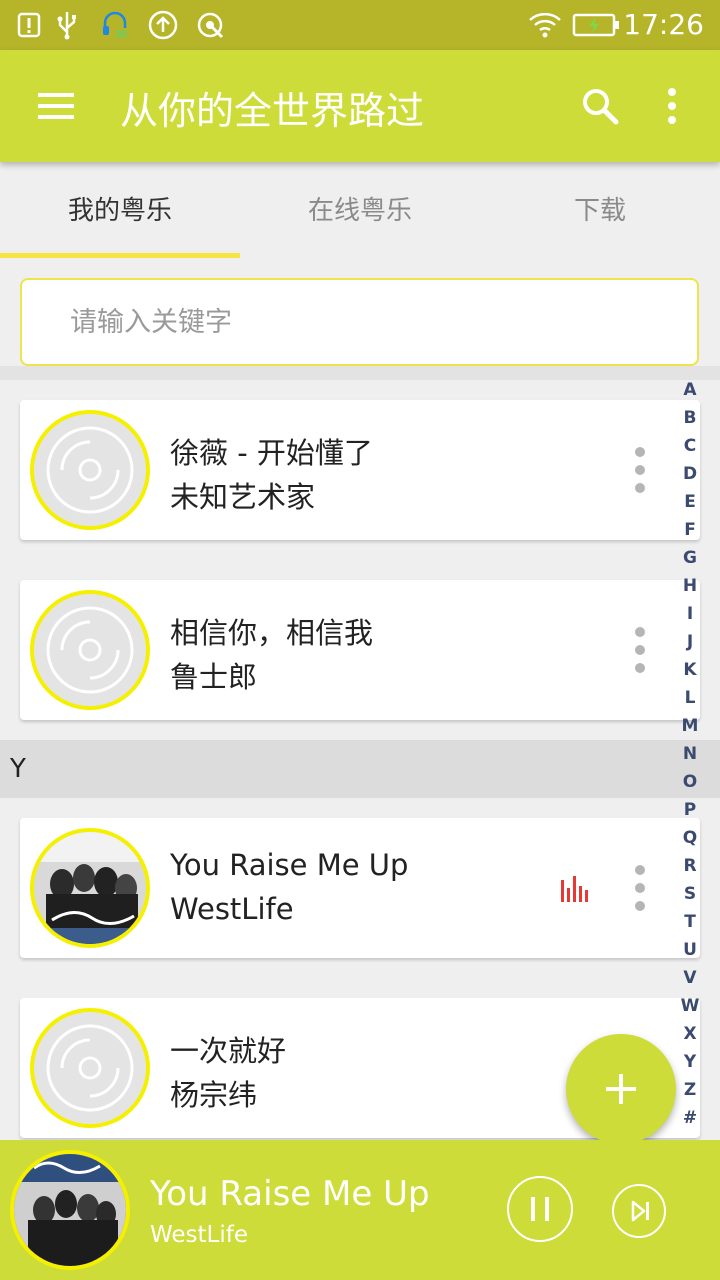 This screenshot has height=1280, width=720. I want to click on song-artist: 杨宗纬, so click(214, 1095).